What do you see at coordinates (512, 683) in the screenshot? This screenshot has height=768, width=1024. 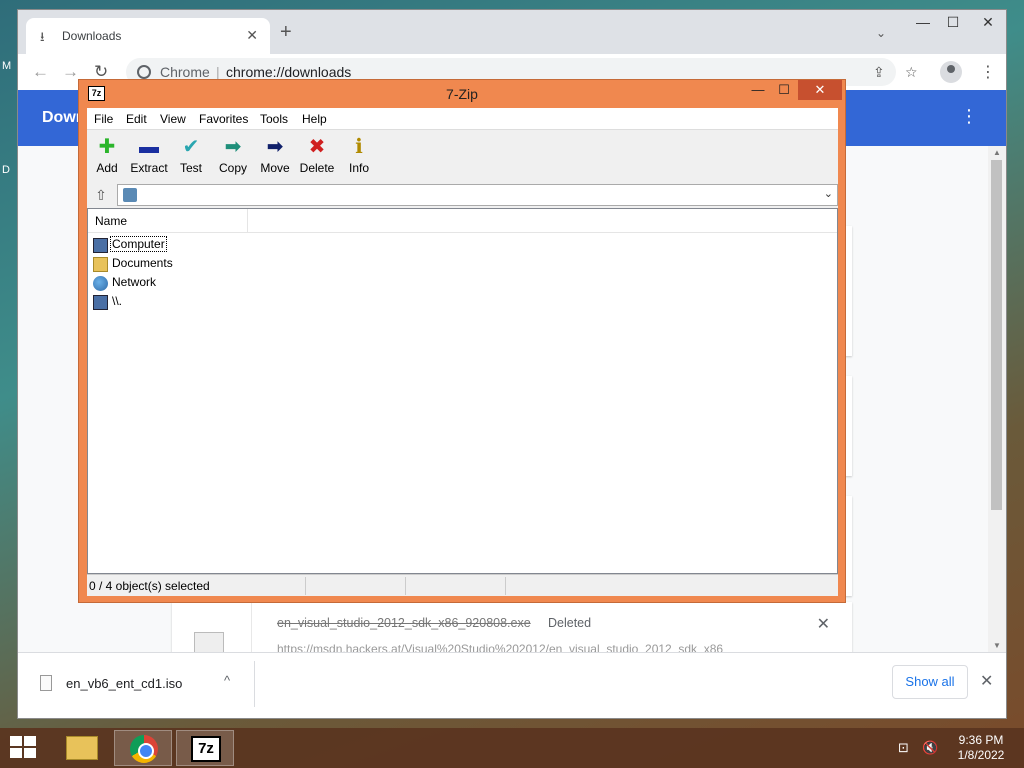 I see `download-shelf: en_vb6_ent_cd1.iso ^ Show all ✕` at bounding box center [512, 683].